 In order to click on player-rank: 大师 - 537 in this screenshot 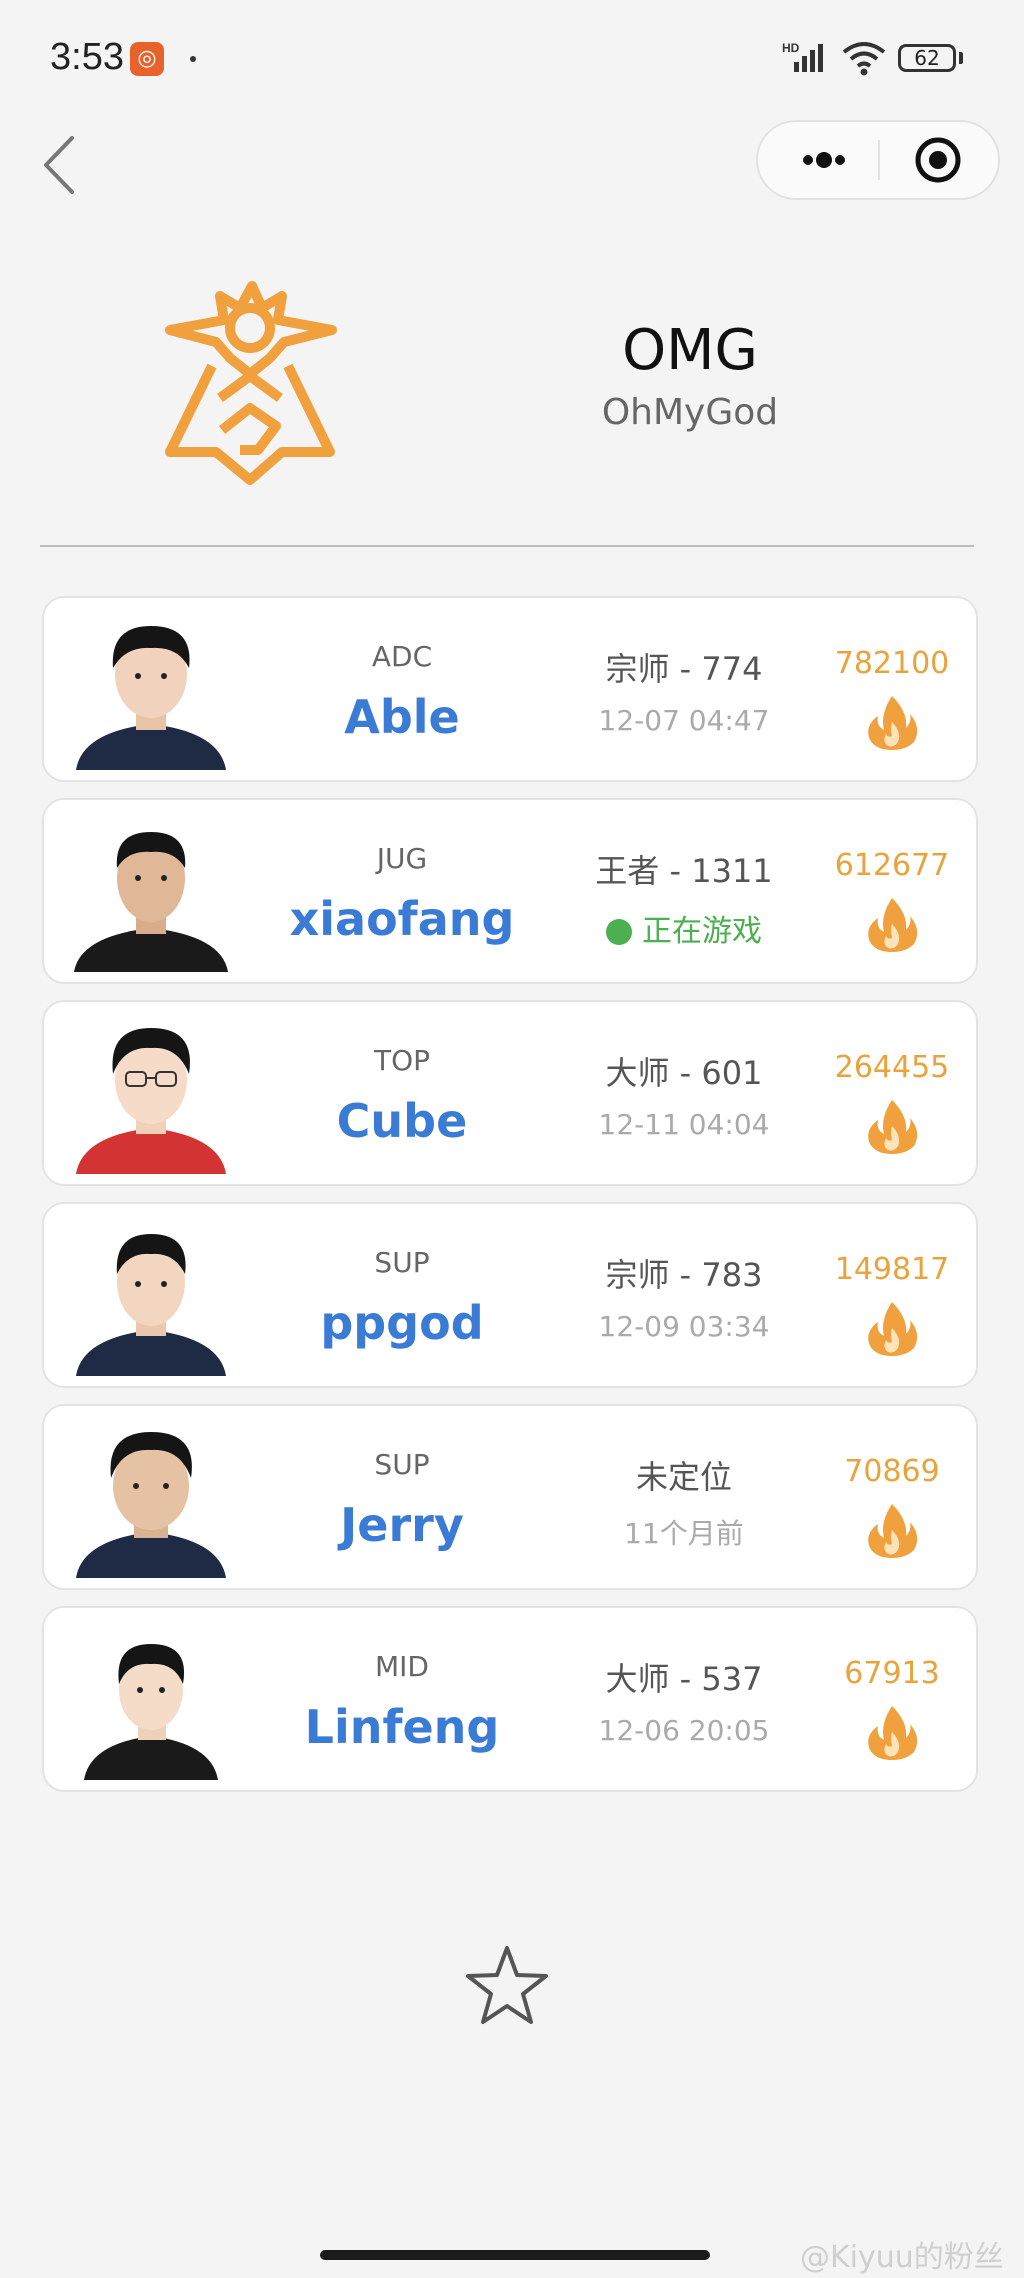, I will do `click(684, 1679)`.